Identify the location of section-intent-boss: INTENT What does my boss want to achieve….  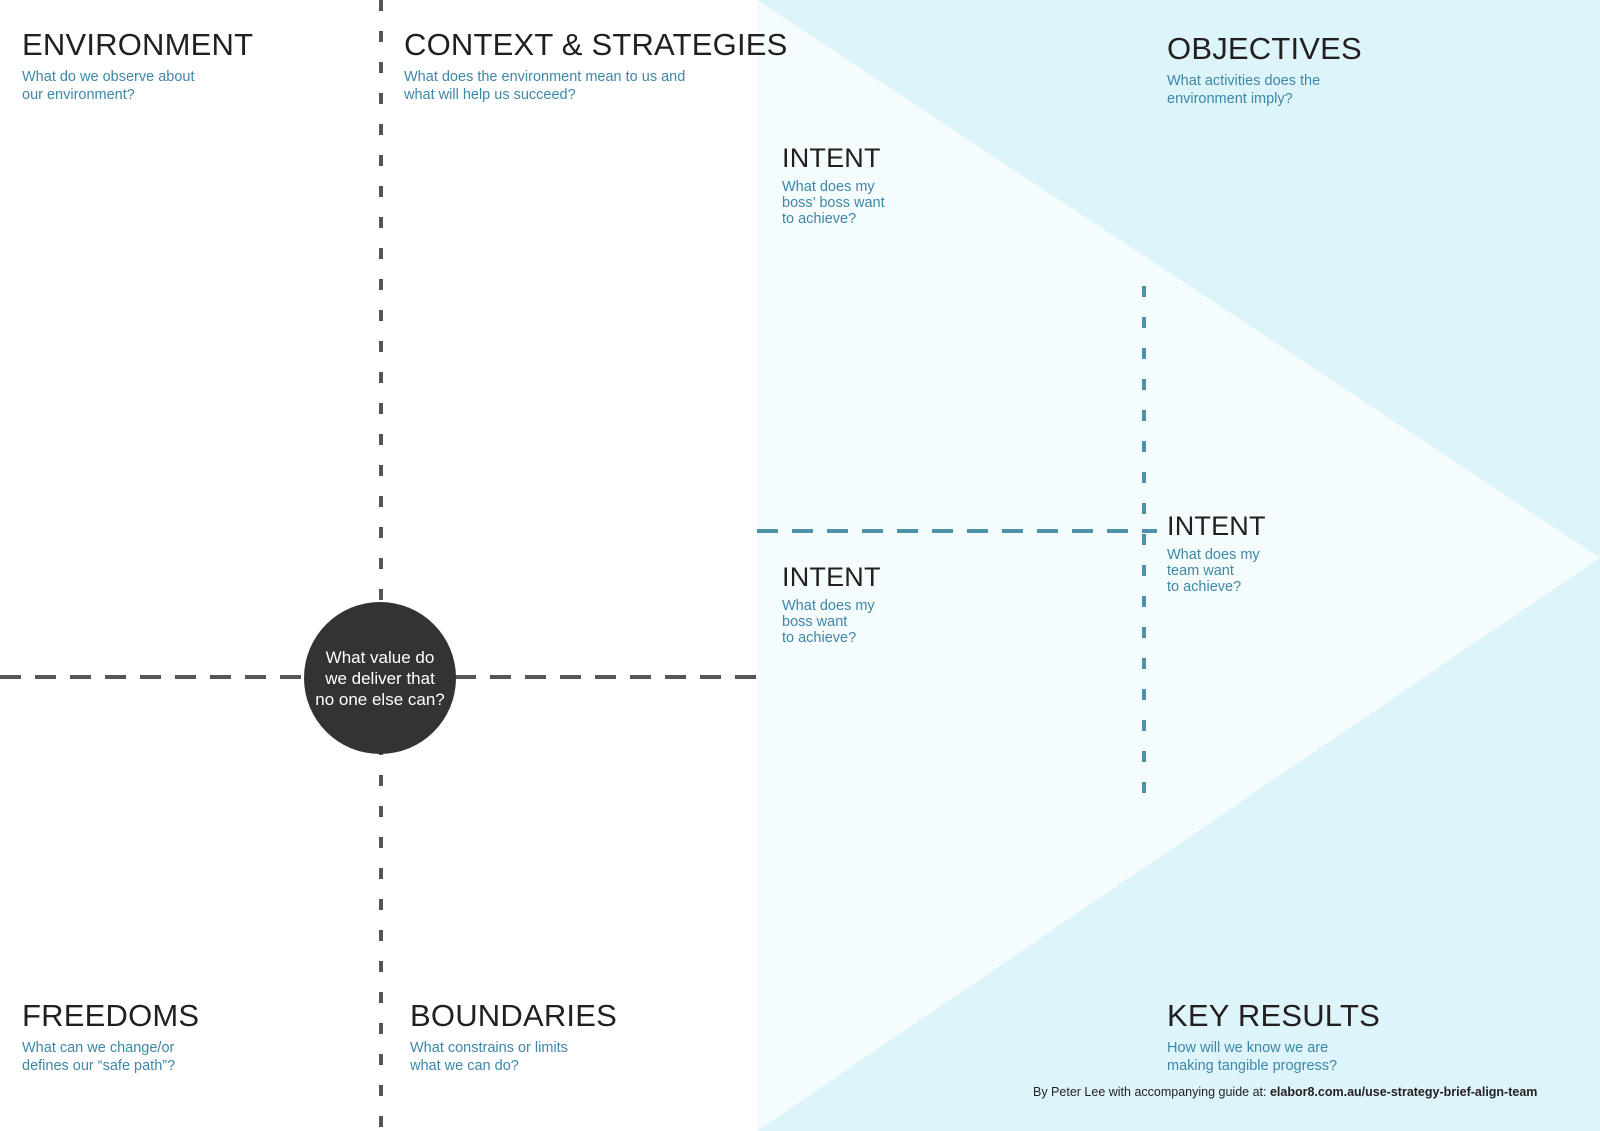
(831, 604).